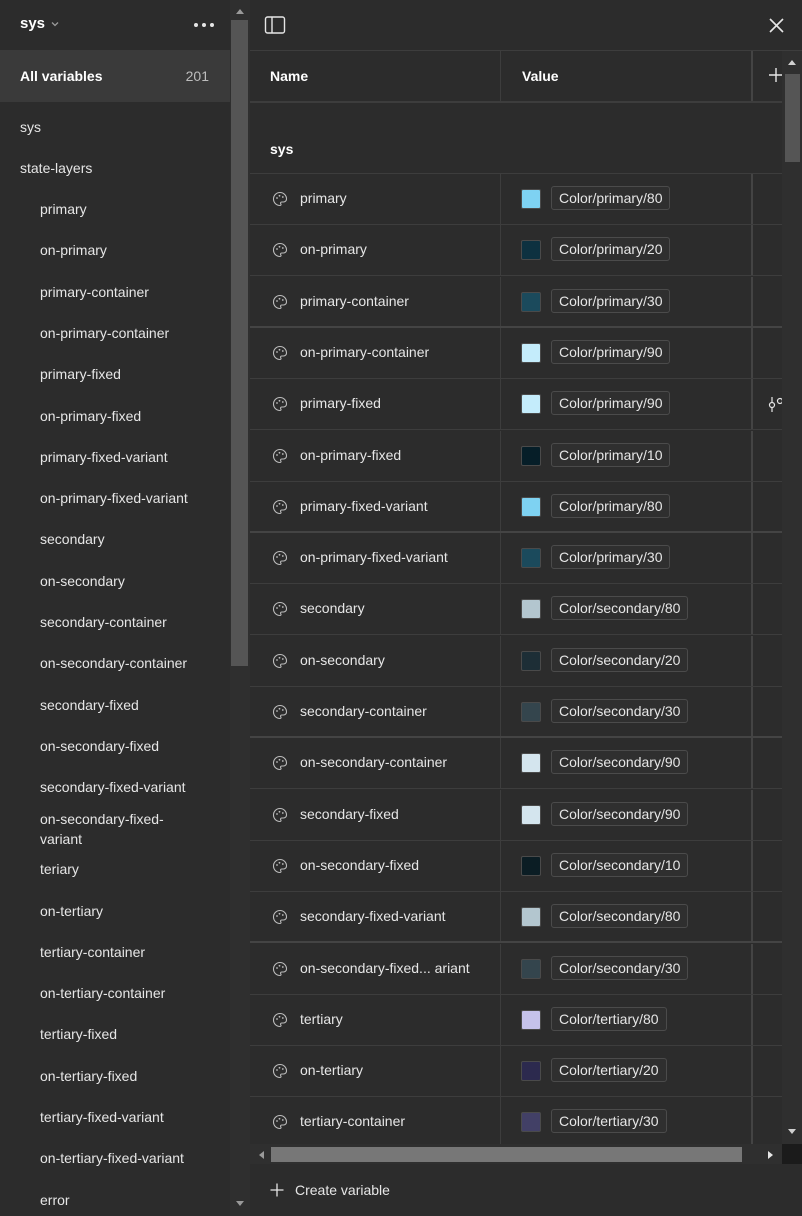  What do you see at coordinates (115, 539) in the screenshot?
I see `sidebar-item: secondary` at bounding box center [115, 539].